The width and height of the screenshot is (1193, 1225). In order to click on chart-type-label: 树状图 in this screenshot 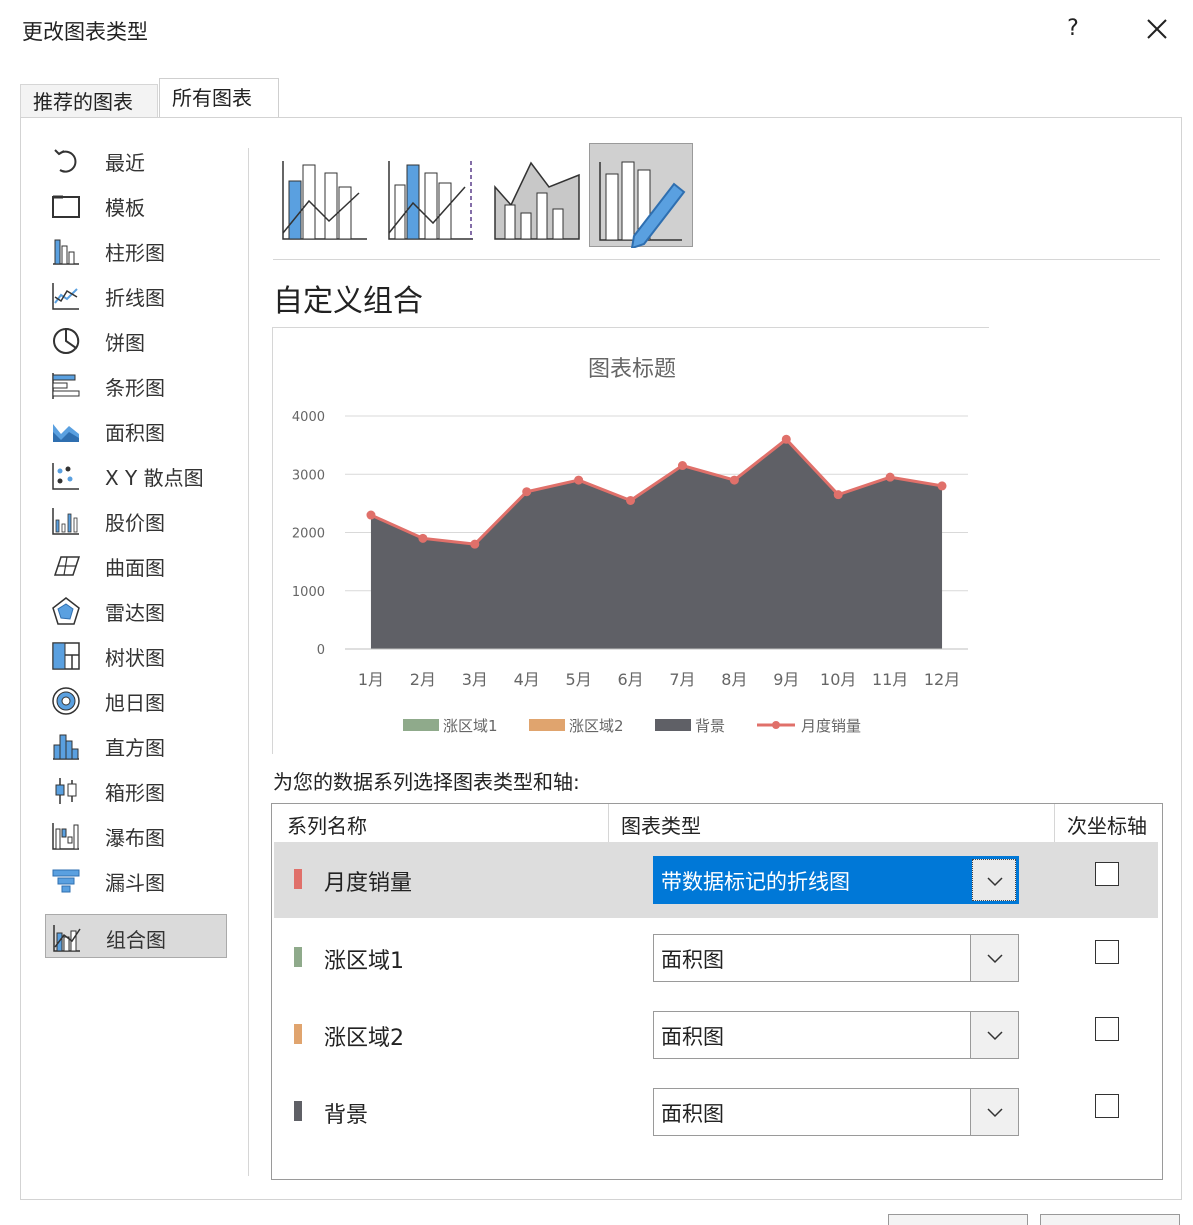, I will do `click(135, 658)`.